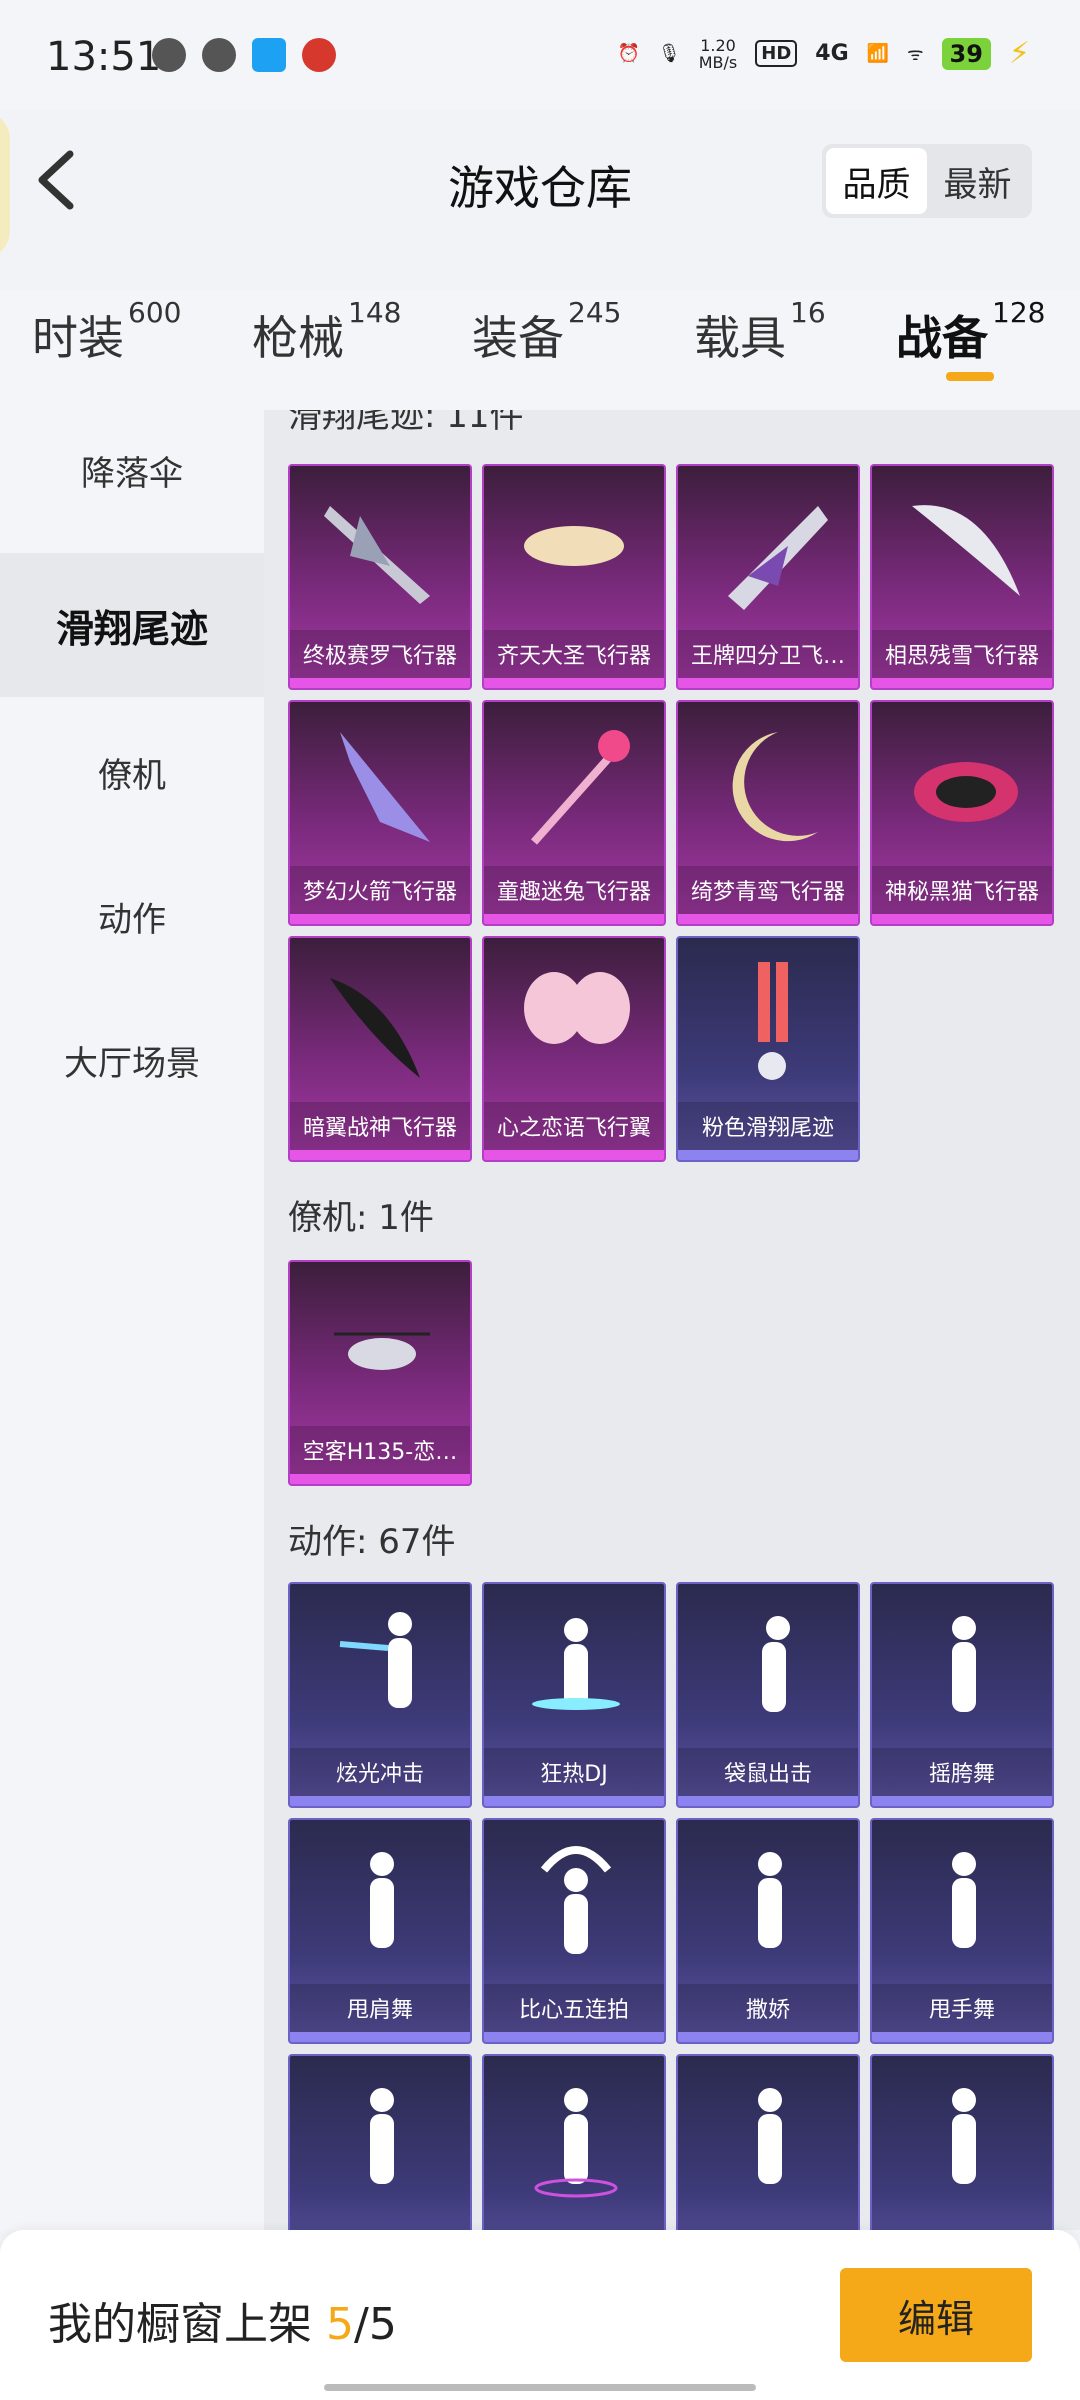 The image size is (1080, 2400). I want to click on tab-fashion: 时装 600, so click(106, 332).